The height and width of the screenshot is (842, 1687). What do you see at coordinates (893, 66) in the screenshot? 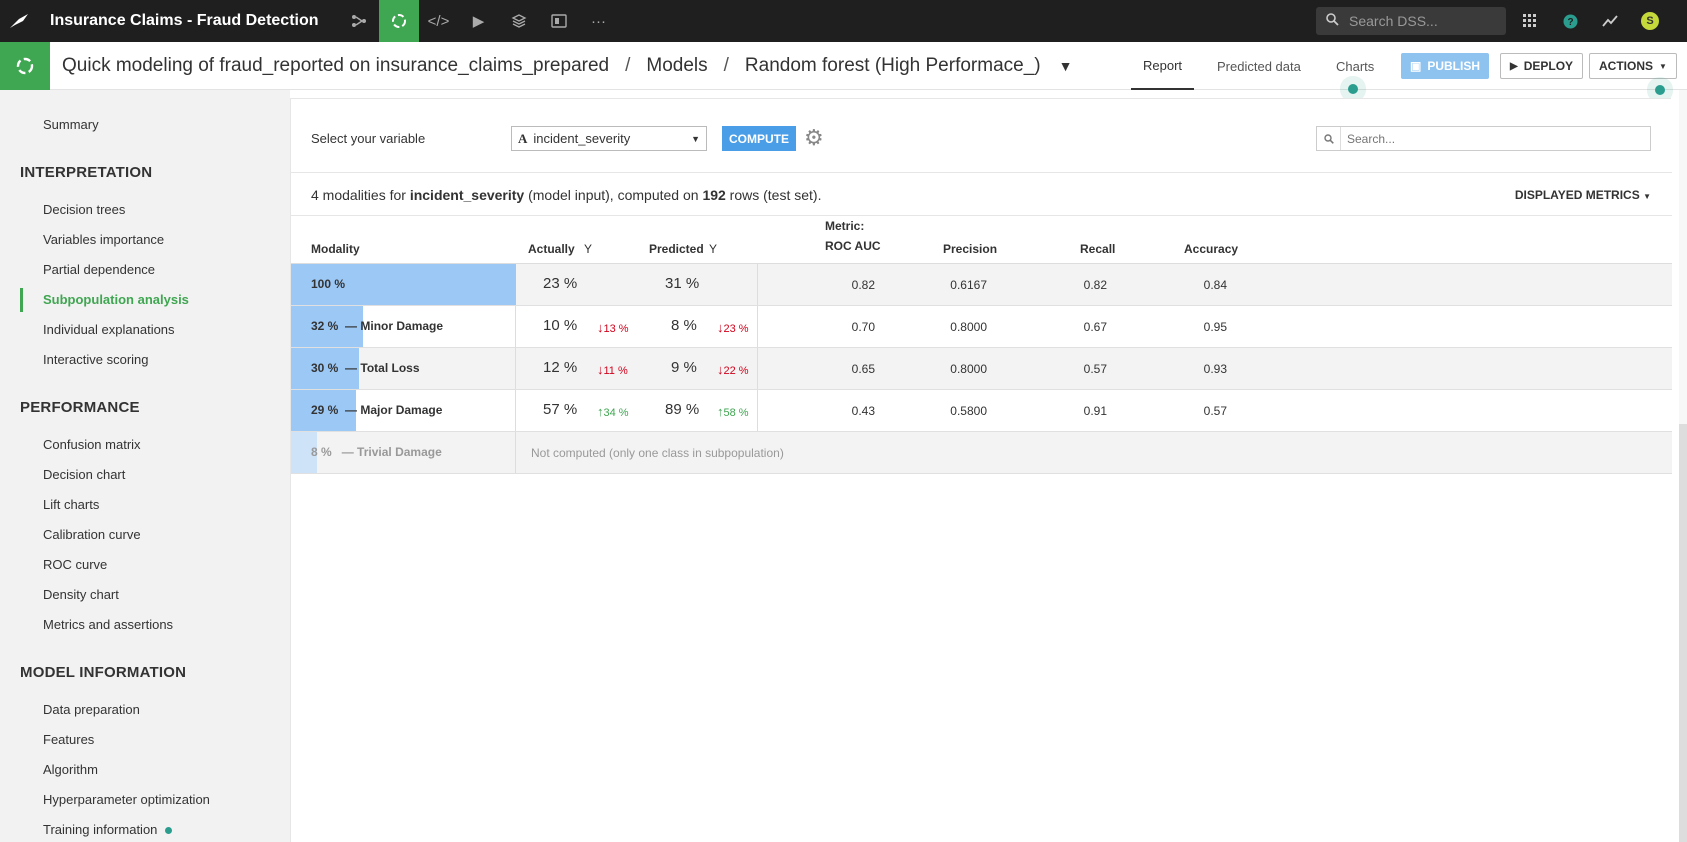
I see `breadcrumb-model-name: Random forest (High Performace_)` at bounding box center [893, 66].